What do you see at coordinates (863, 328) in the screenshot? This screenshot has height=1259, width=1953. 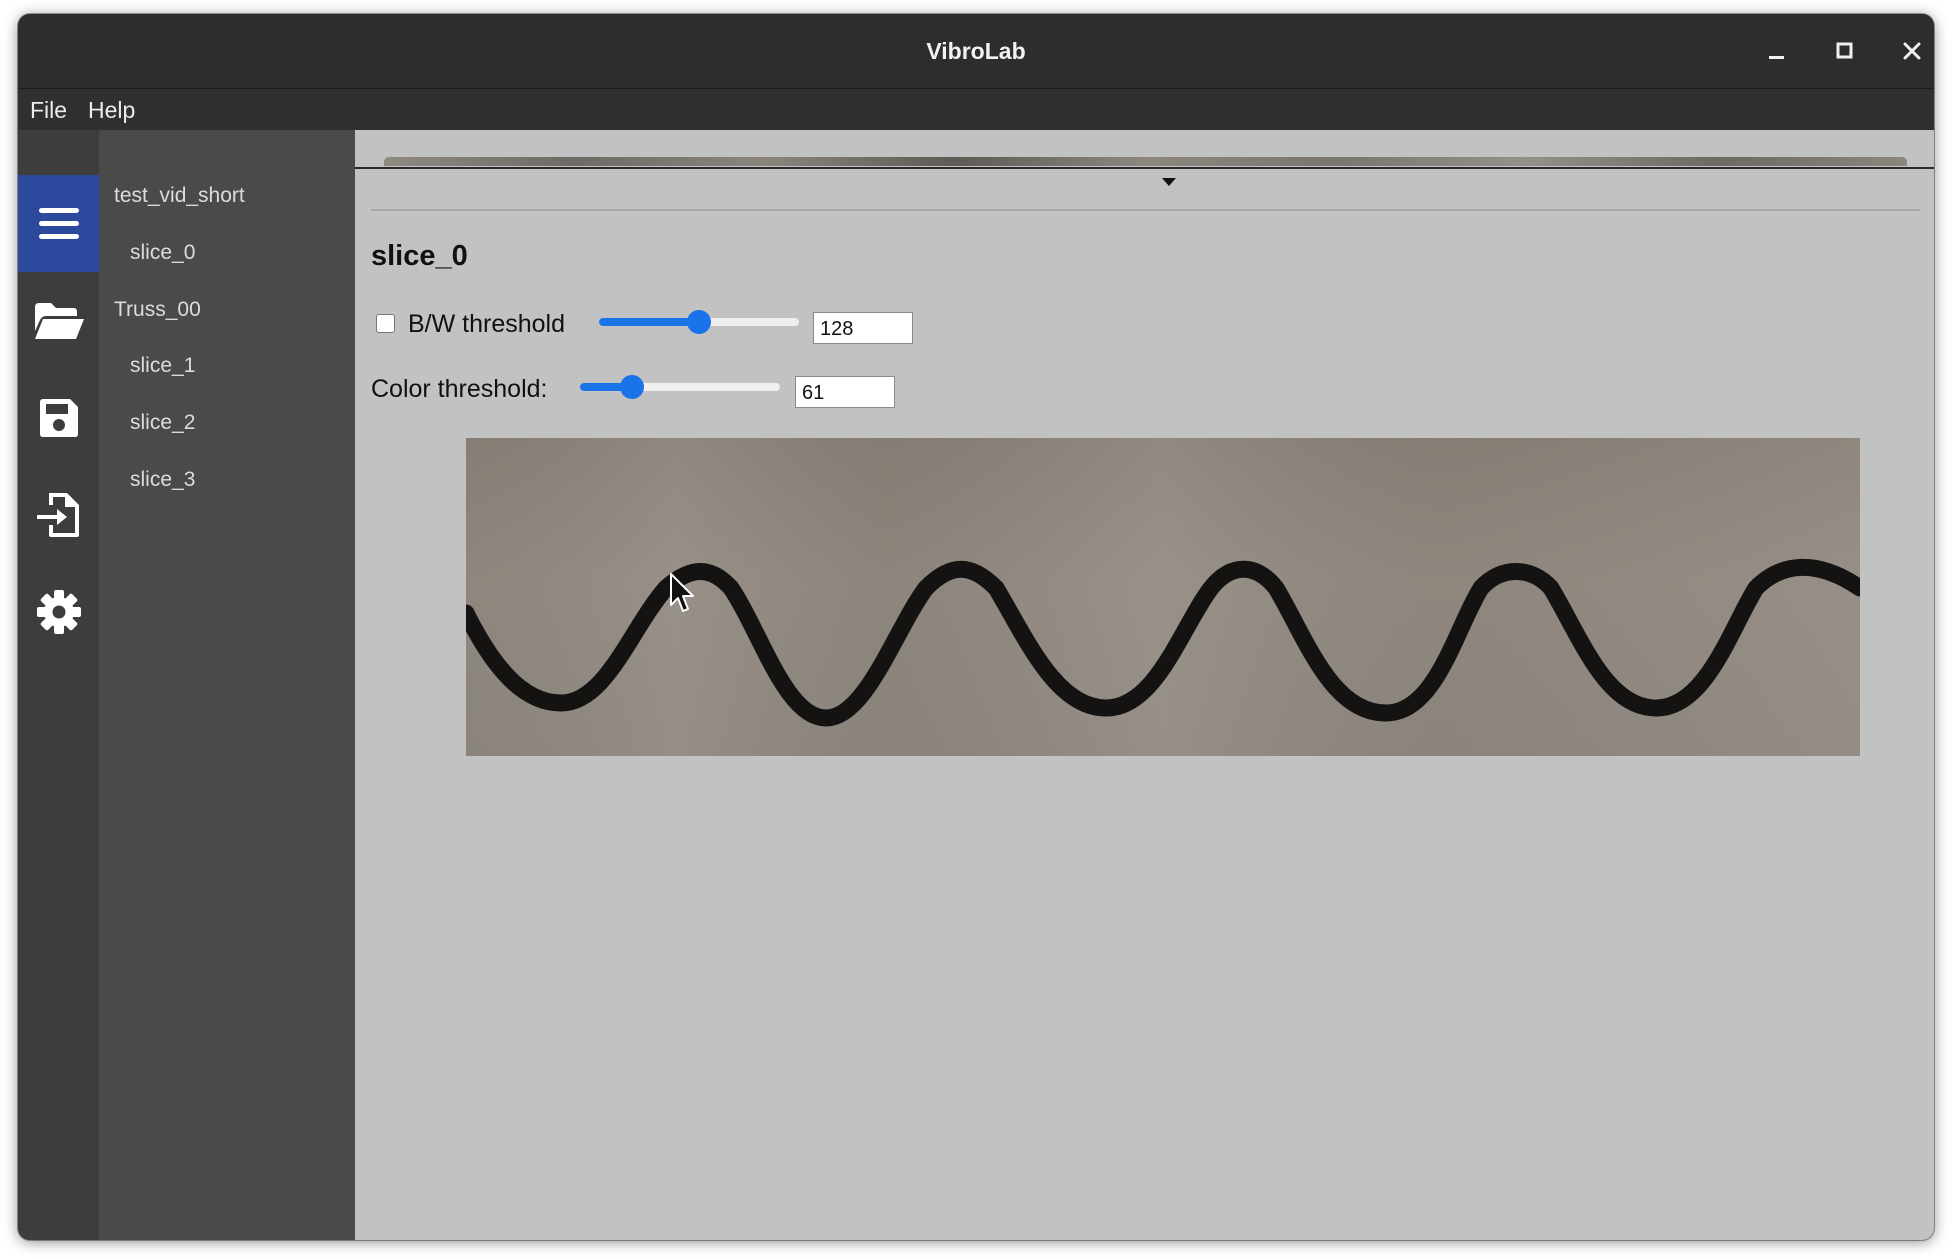 I see `bw-threshold-input: 128` at bounding box center [863, 328].